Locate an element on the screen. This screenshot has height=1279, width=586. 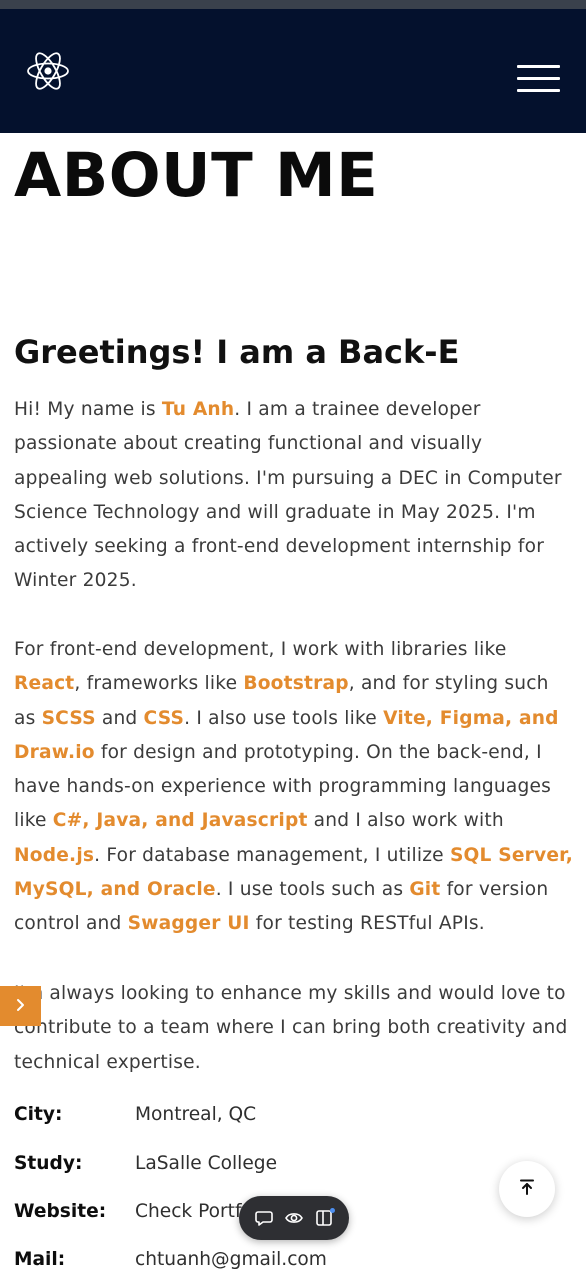
info-row-study: Study: LaSalle College is located at coordinates (294, 1168).